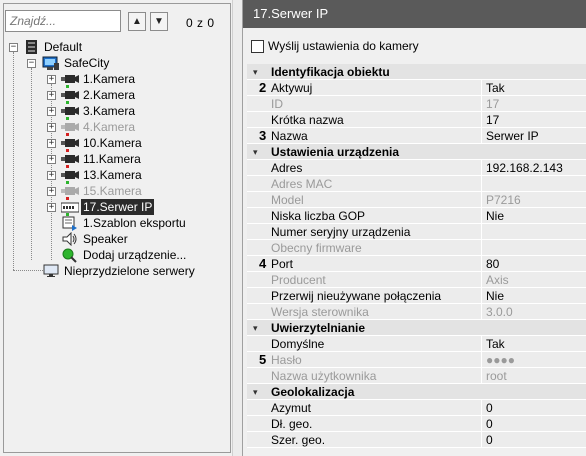 The width and height of the screenshot is (586, 456). I want to click on property-key: Port, so click(282, 264).